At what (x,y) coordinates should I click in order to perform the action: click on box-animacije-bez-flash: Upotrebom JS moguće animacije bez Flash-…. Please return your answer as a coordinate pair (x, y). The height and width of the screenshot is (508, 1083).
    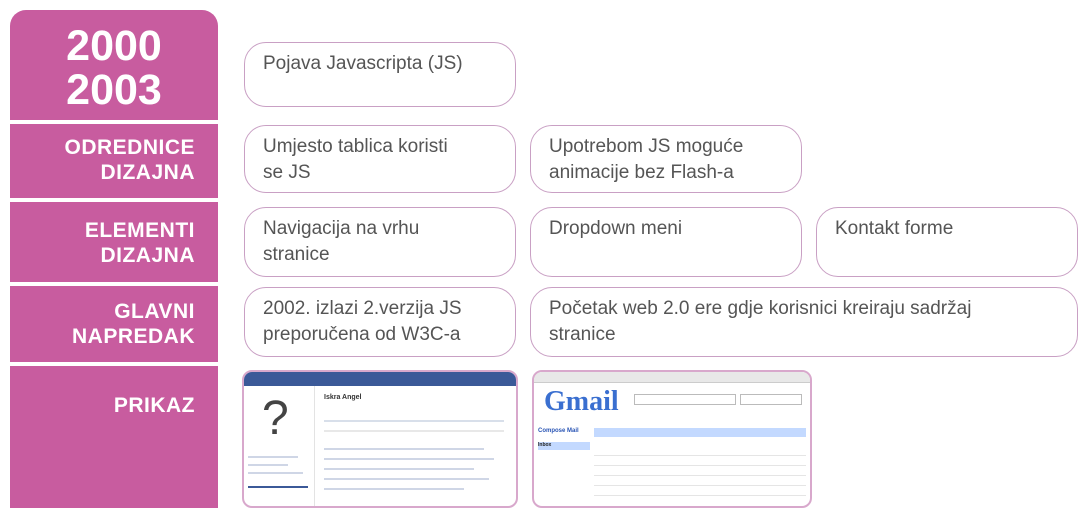
    Looking at the image, I should click on (666, 159).